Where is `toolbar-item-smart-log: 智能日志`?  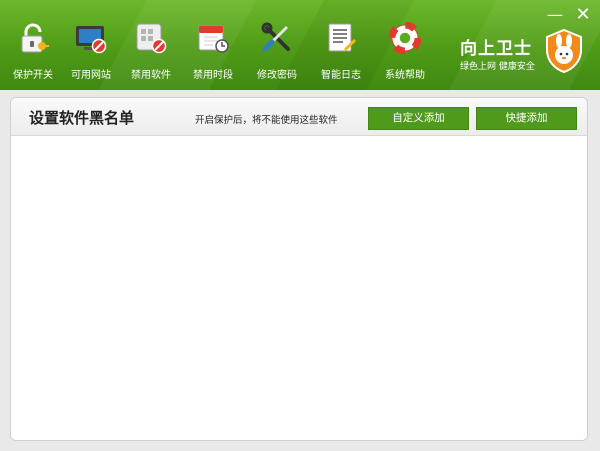 toolbar-item-smart-log: 智能日志 is located at coordinates (341, 53).